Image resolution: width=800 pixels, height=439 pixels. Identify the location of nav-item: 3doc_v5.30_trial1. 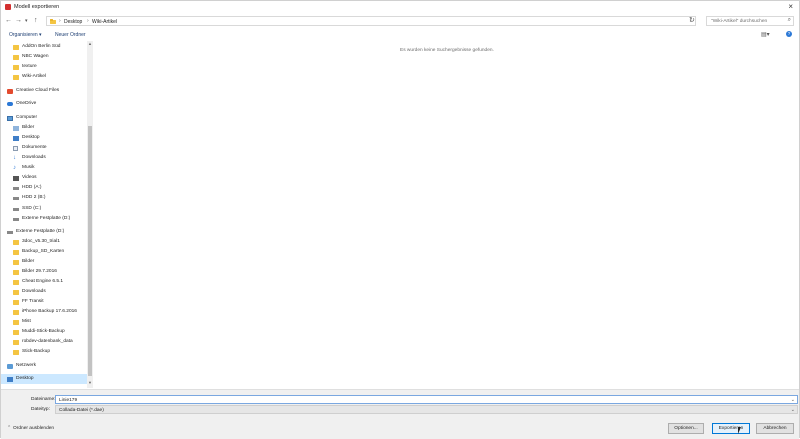
(44, 242).